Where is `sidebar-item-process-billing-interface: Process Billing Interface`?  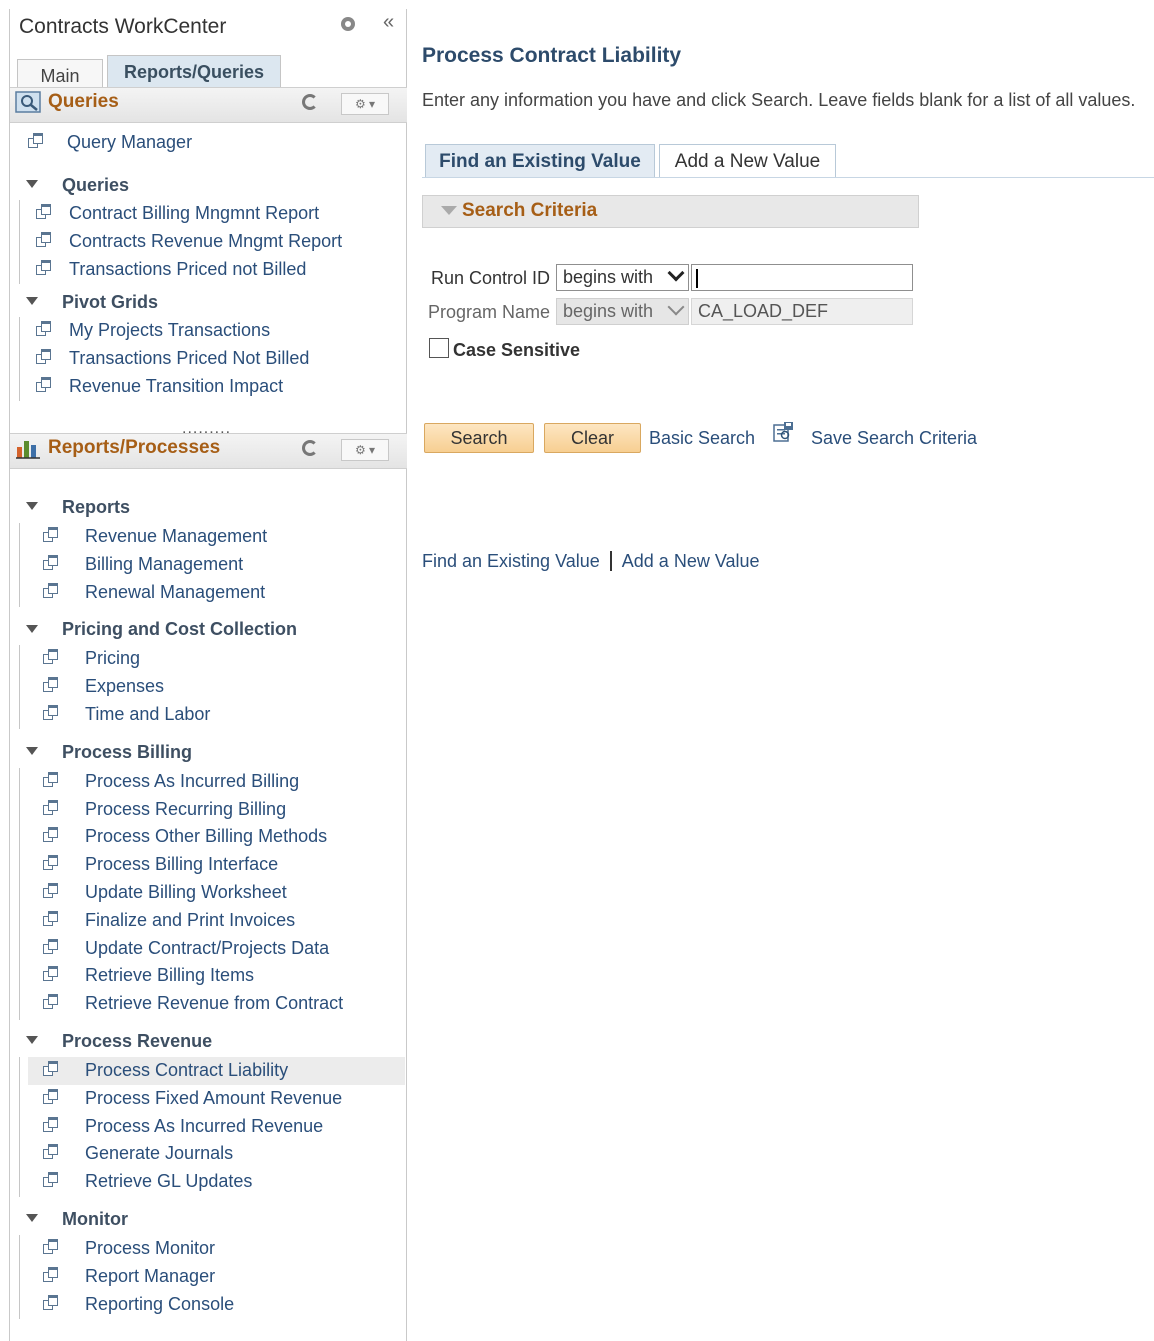
sidebar-item-process-billing-interface: Process Billing Interface is located at coordinates (216, 865).